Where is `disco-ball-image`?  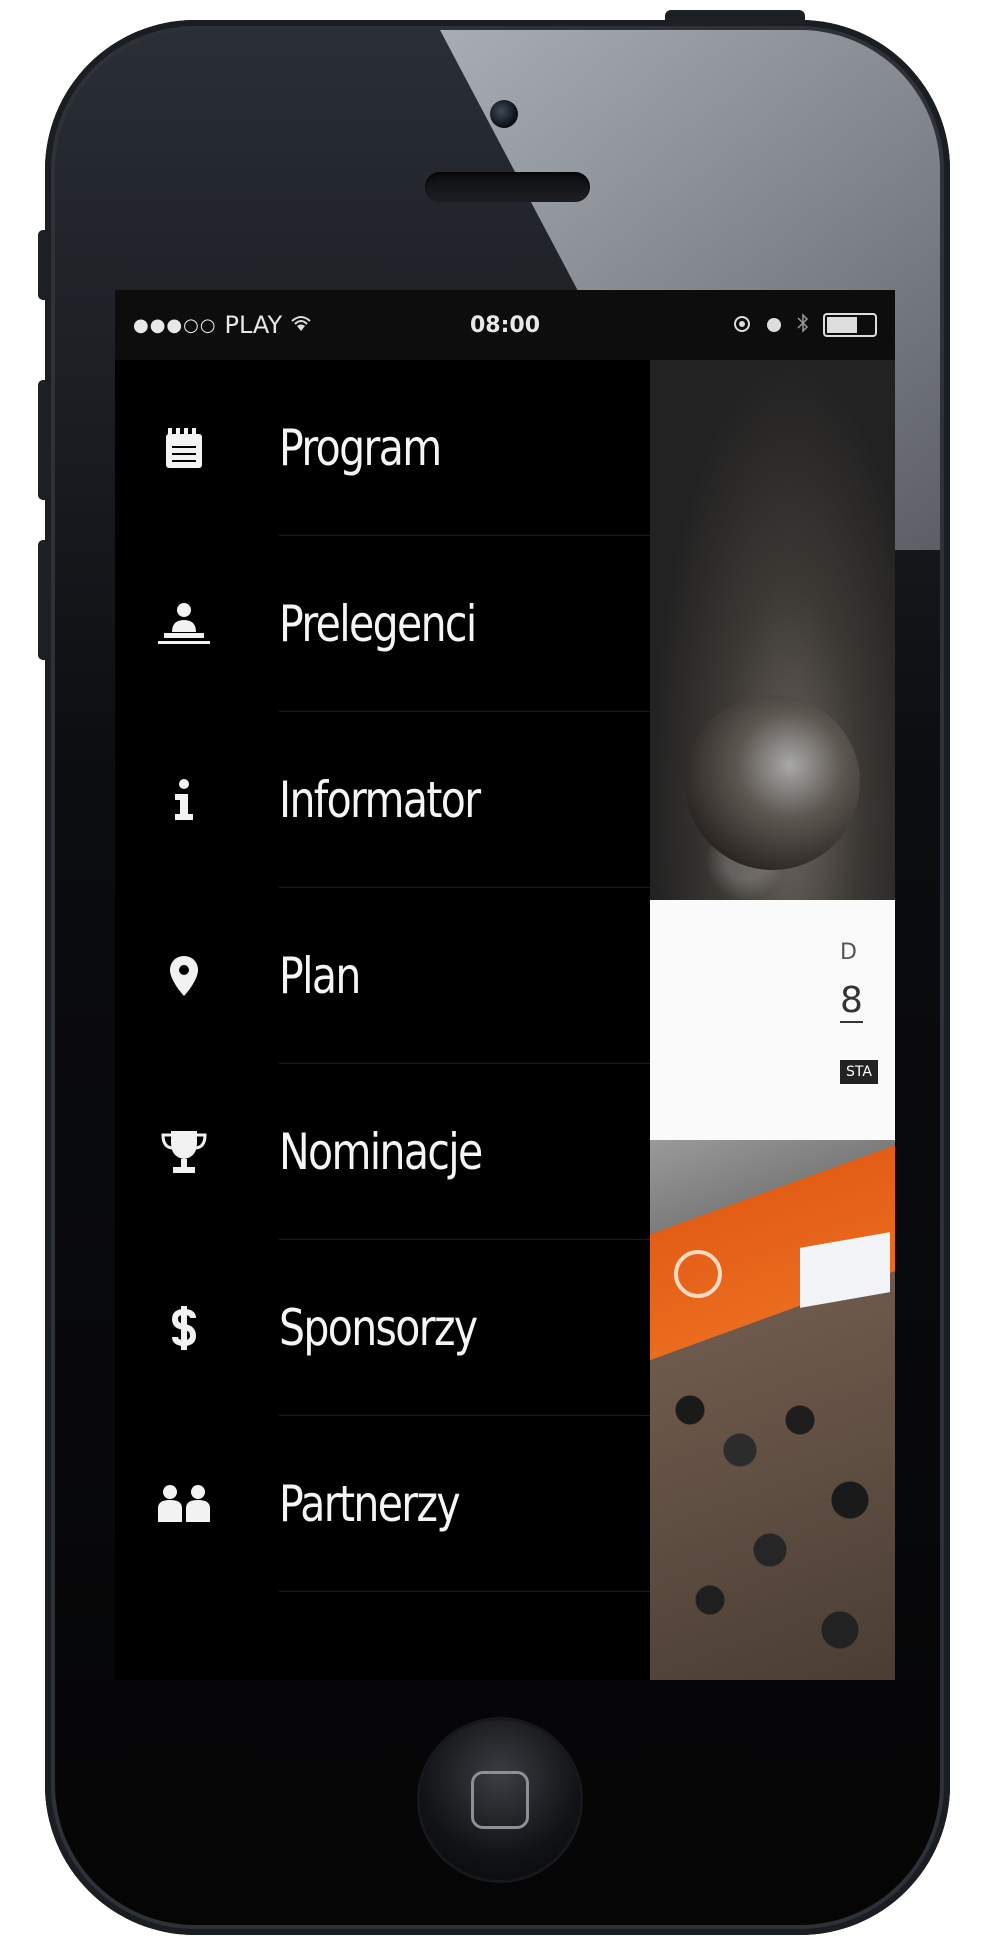
disco-ball-image is located at coordinates (772, 782).